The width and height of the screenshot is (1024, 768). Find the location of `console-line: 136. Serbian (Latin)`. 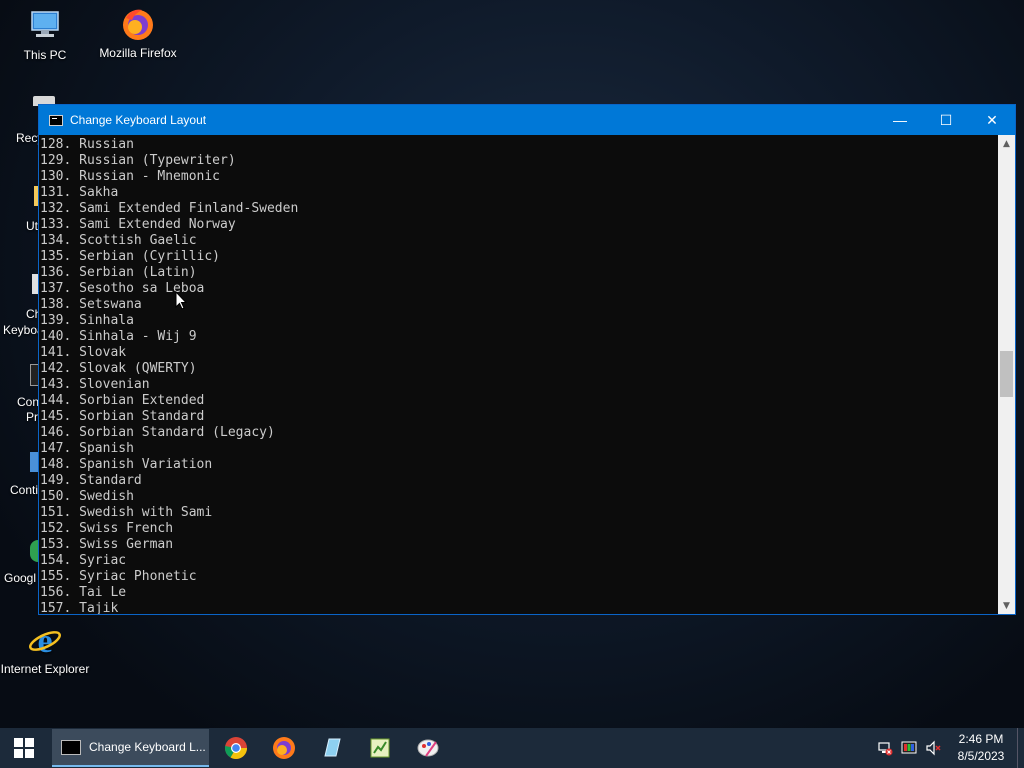

console-line: 136. Serbian (Latin) is located at coordinates (118, 272).